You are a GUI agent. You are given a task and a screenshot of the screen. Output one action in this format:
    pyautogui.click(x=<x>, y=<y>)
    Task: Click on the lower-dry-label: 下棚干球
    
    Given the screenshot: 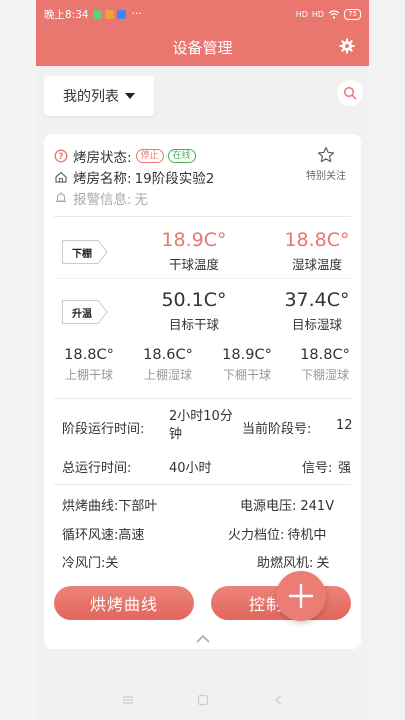 What is the action you would take?
    pyautogui.click(x=246, y=375)
    